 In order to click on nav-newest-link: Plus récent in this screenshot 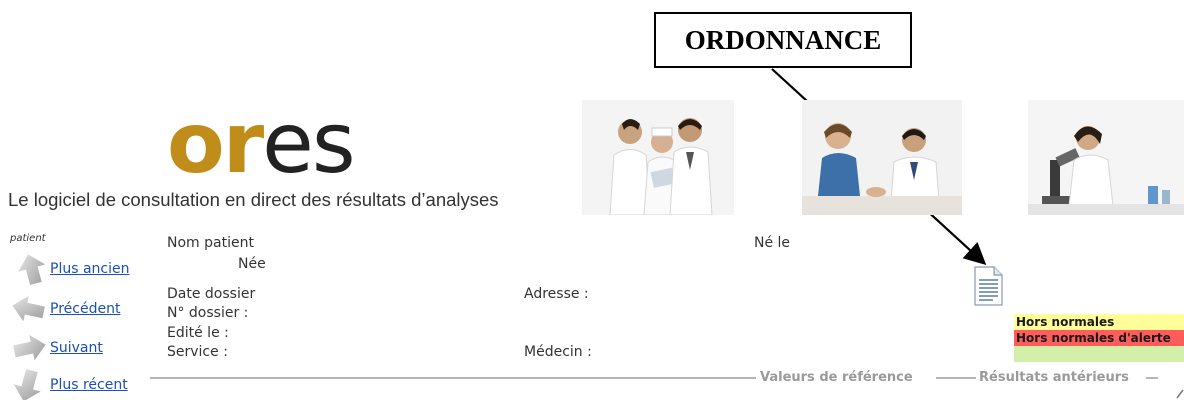, I will do `click(89, 385)`.